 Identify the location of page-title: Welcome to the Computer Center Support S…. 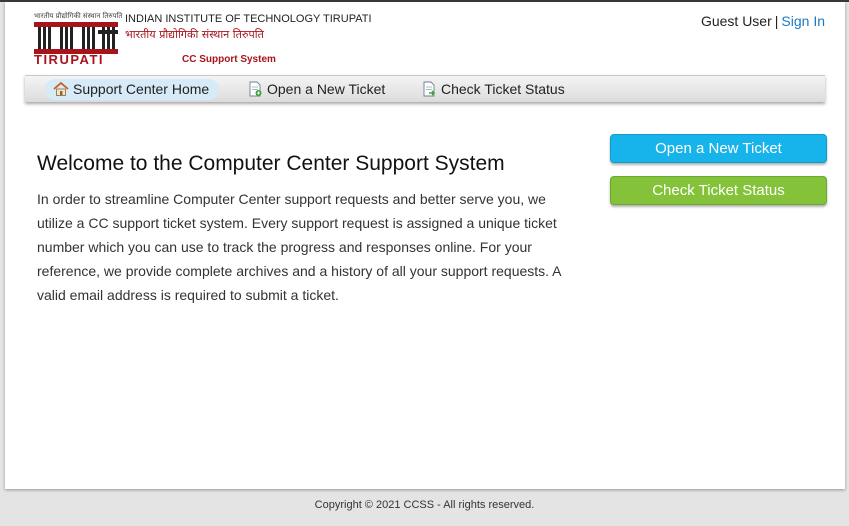
(271, 163).